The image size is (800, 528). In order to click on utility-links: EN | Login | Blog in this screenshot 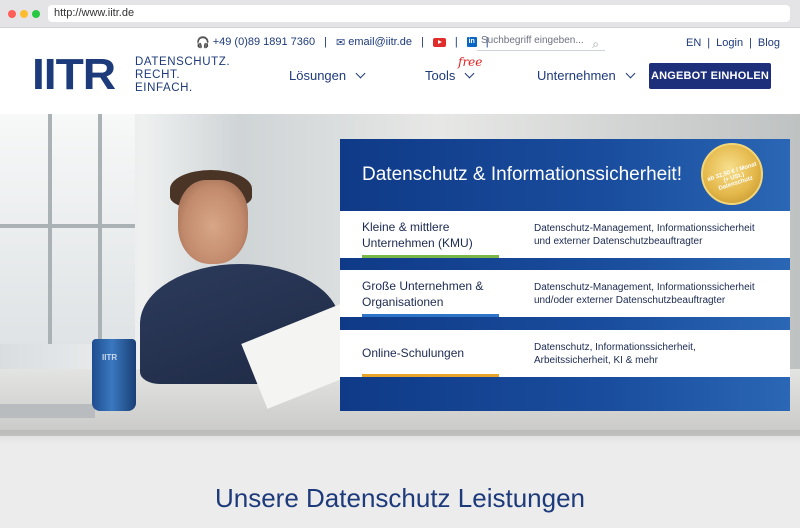, I will do `click(733, 43)`.